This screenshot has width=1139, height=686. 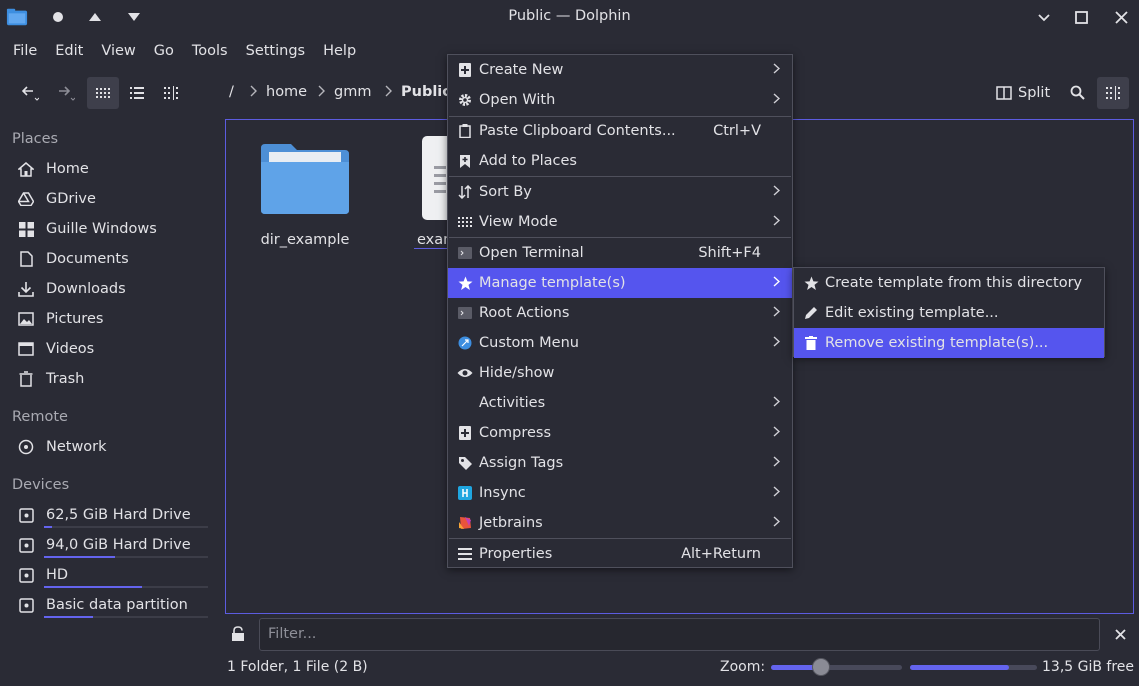 I want to click on breadcrumb-home: home, so click(x=286, y=92).